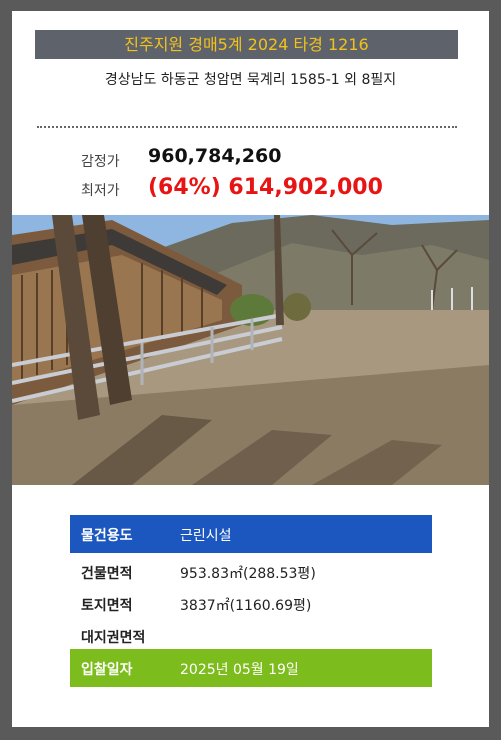 This screenshot has height=740, width=501. I want to click on land-area-row: 토지면적 3837㎡(1160.69평), so click(251, 601).